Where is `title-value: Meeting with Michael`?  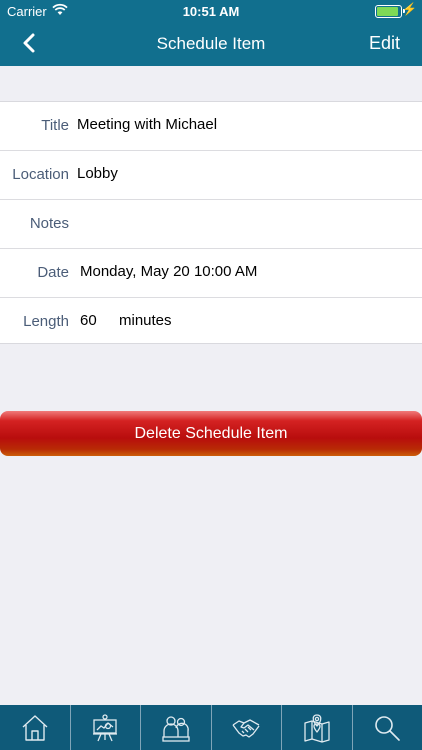
title-value: Meeting with Michael is located at coordinates (147, 124).